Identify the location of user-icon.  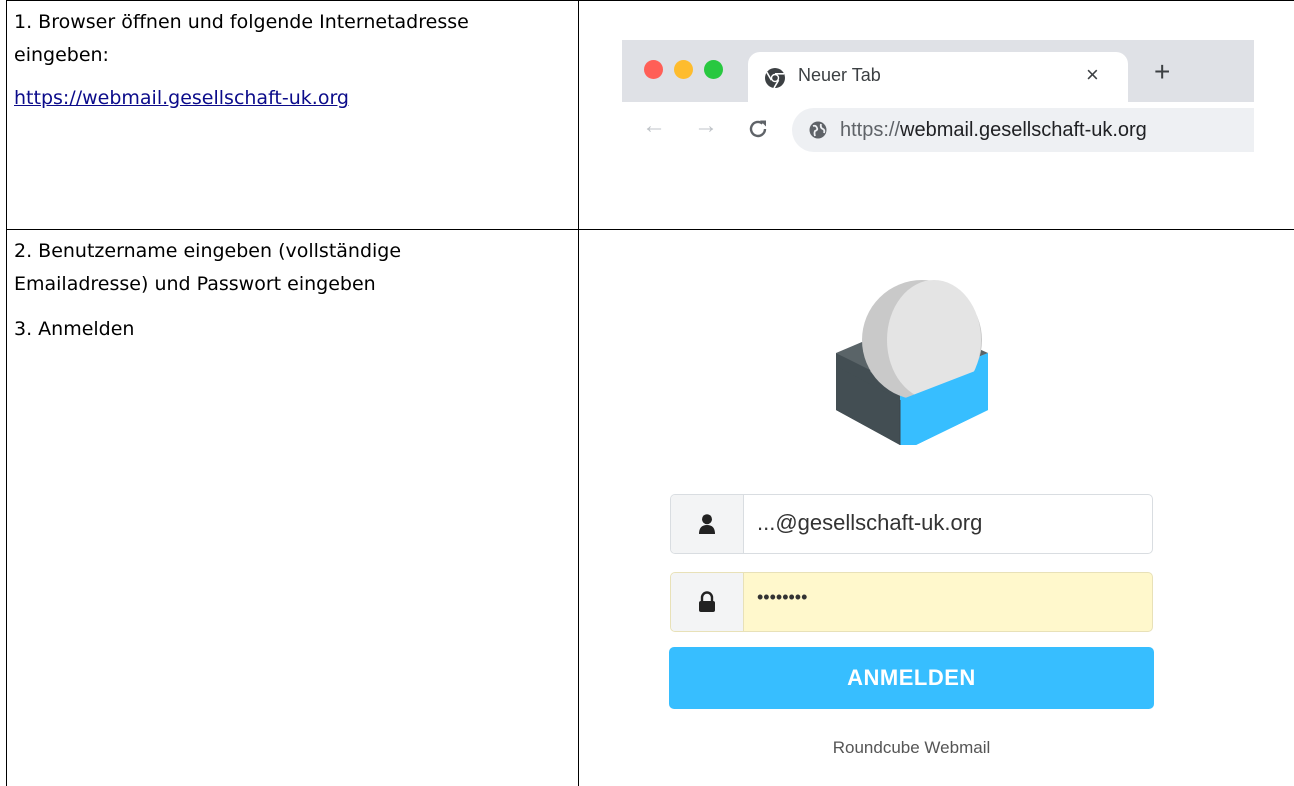
(707, 524).